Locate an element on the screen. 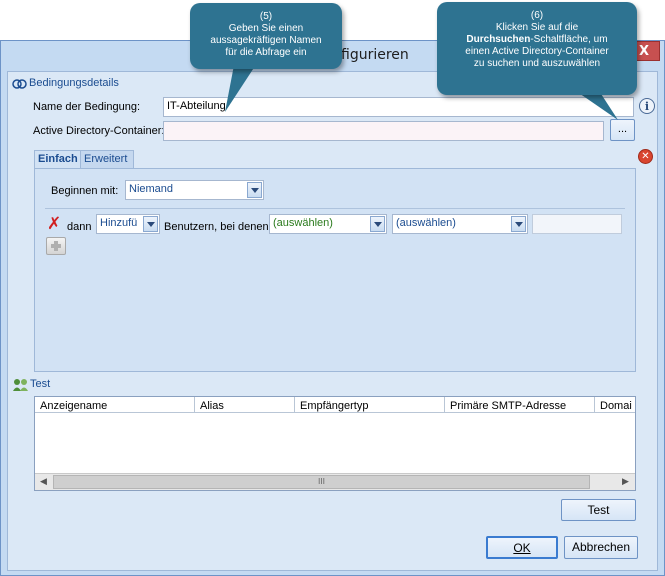 Image resolution: width=665 pixels, height=576 pixels. callout-6-line2: Durchsuchen-Schaltfläche, um is located at coordinates (537, 40).